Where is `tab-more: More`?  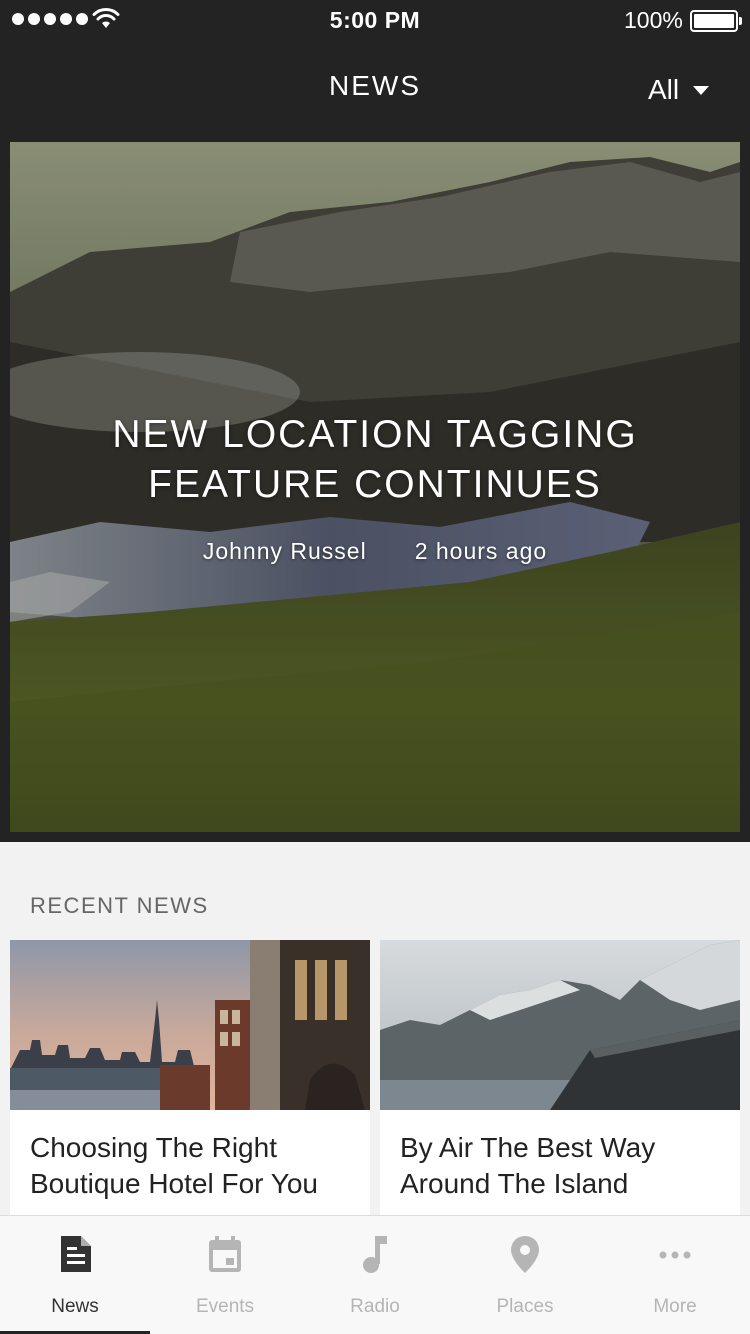
tab-more: More is located at coordinates (675, 1275).